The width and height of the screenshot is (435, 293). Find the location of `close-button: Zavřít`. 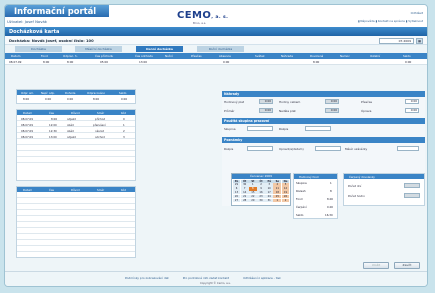

close-button: Zavřít is located at coordinates (407, 265).